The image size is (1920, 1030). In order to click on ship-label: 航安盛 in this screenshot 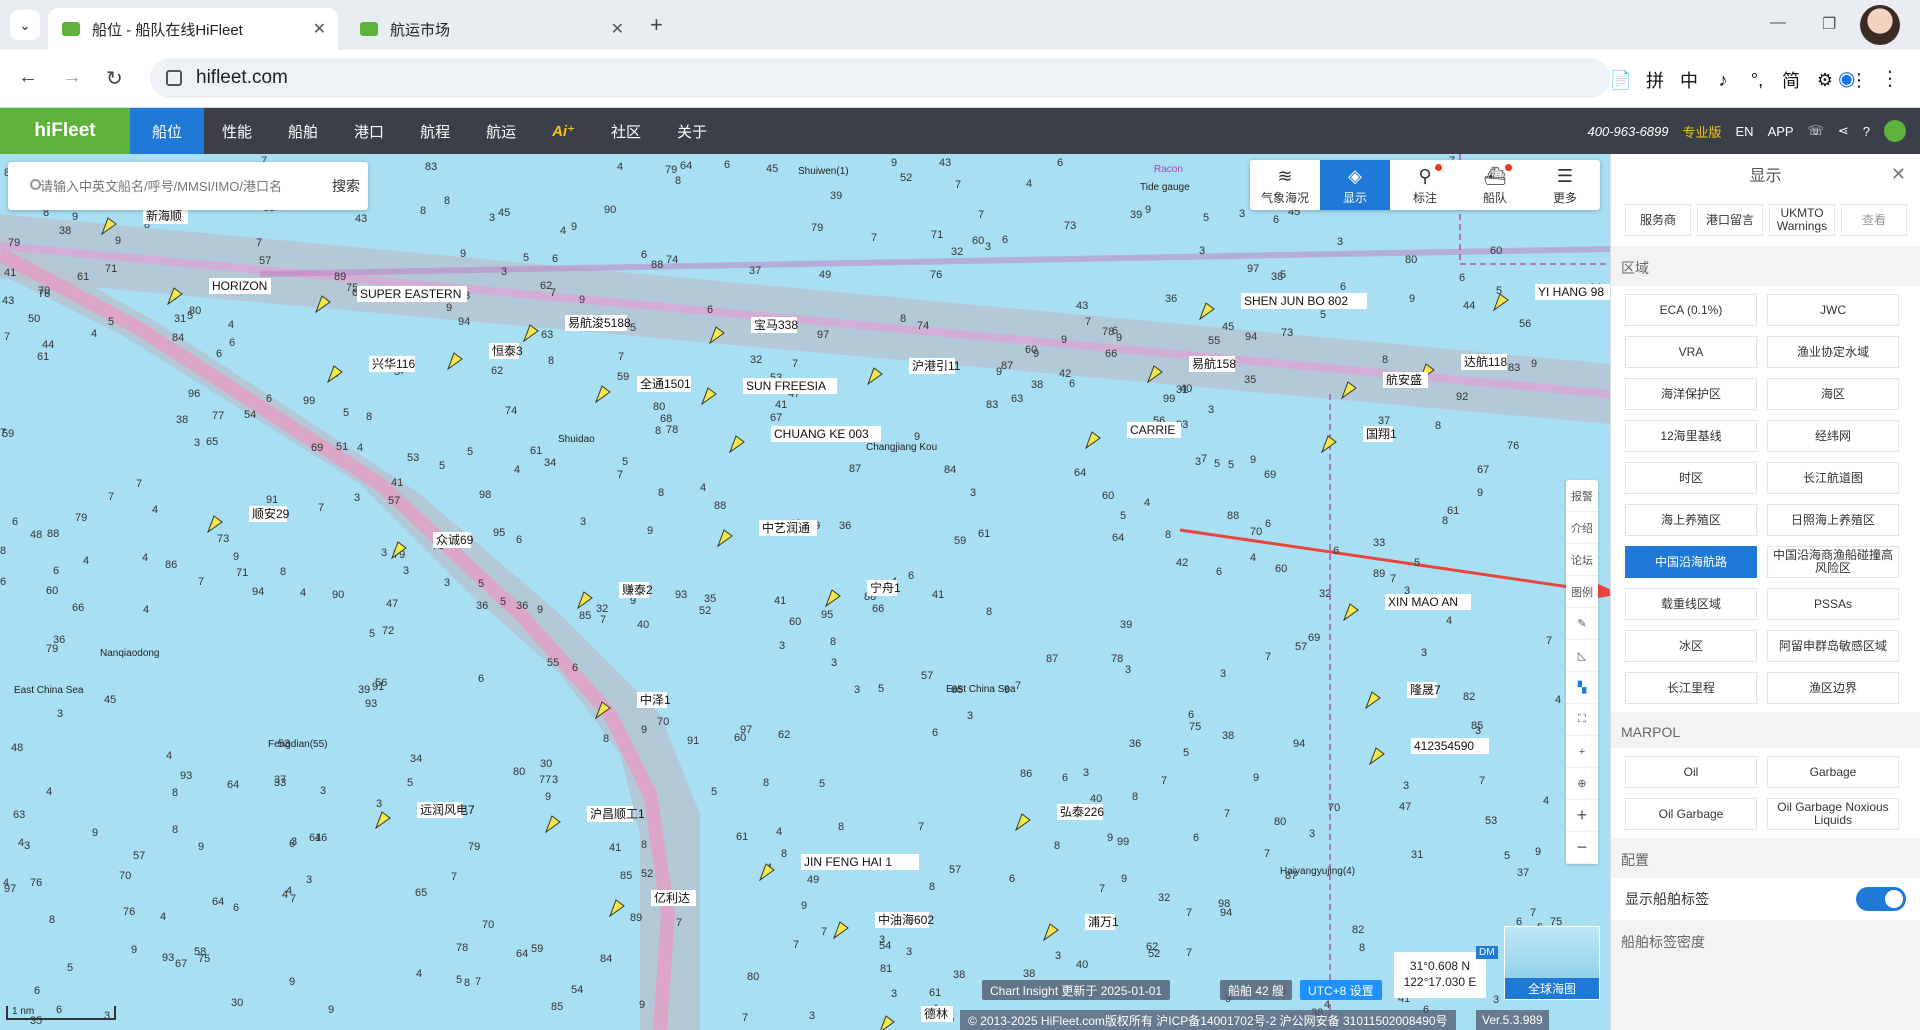, I will do `click(1404, 379)`.